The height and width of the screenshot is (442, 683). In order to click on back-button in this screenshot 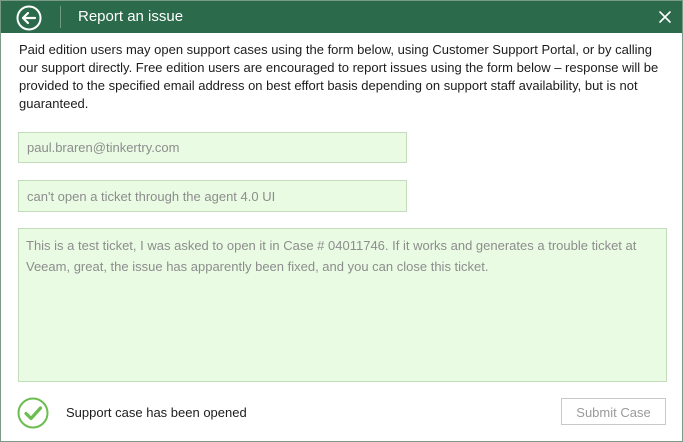, I will do `click(29, 18)`.